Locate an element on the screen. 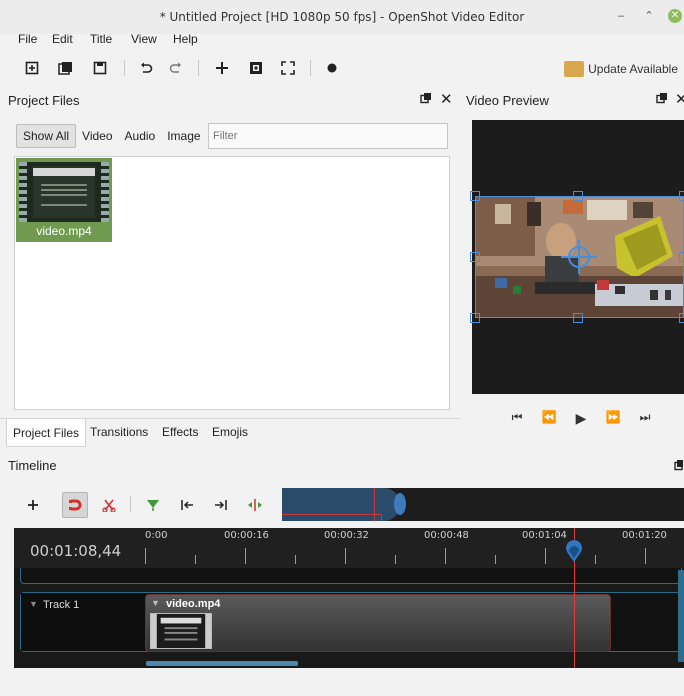 This screenshot has width=684, height=696. center-timeline-button is located at coordinates (255, 505).